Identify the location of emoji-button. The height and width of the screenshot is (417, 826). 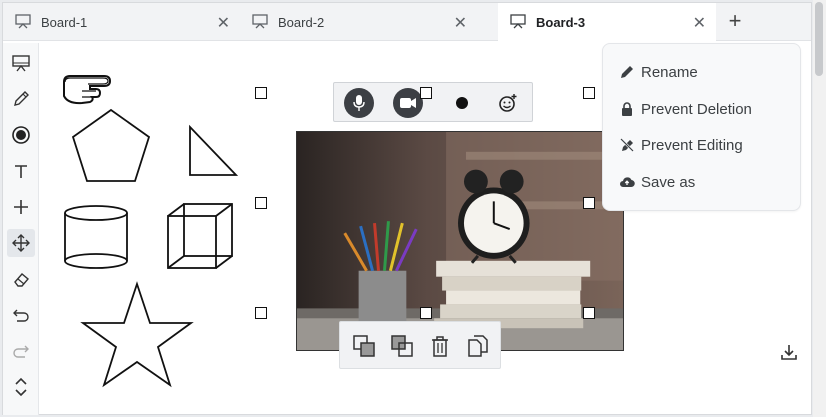
(508, 103).